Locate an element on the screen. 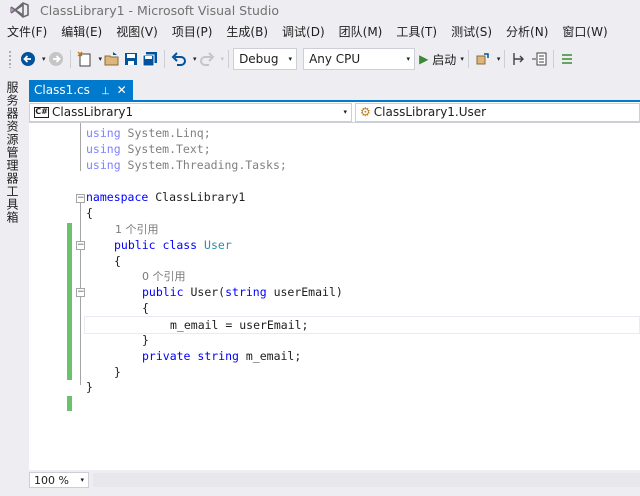  menu-tools: 工具(T) is located at coordinates (416, 32).